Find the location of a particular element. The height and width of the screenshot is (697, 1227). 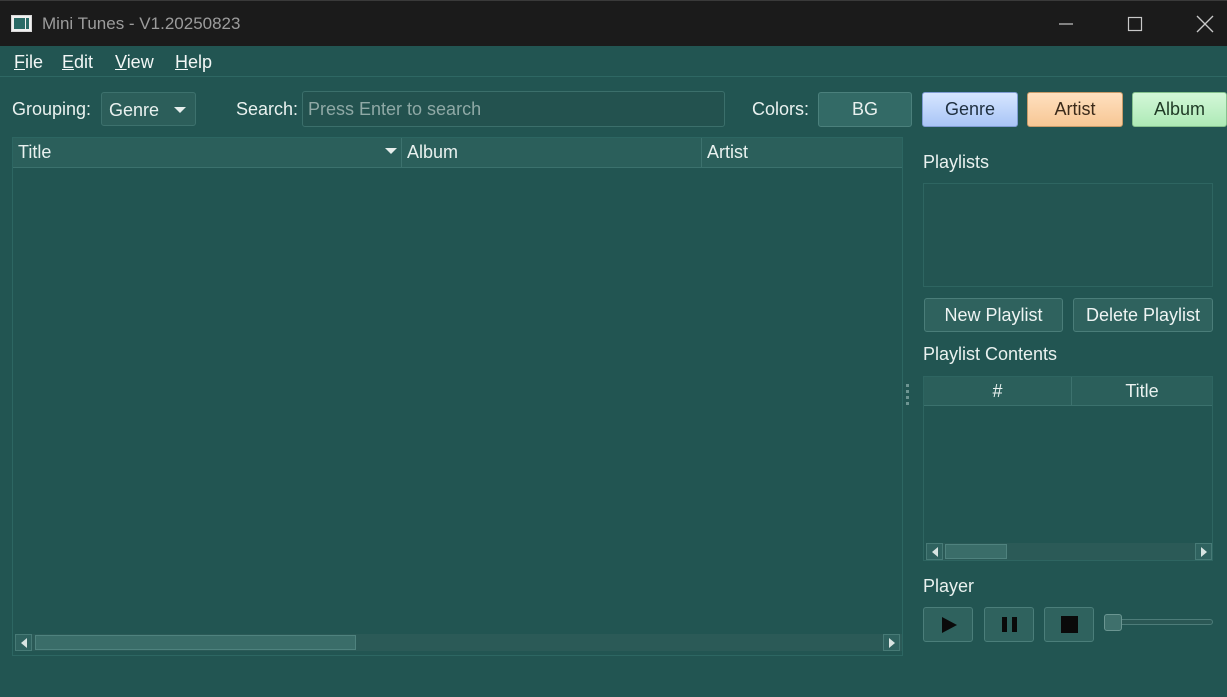

minimize-icon is located at coordinates (1066, 24).